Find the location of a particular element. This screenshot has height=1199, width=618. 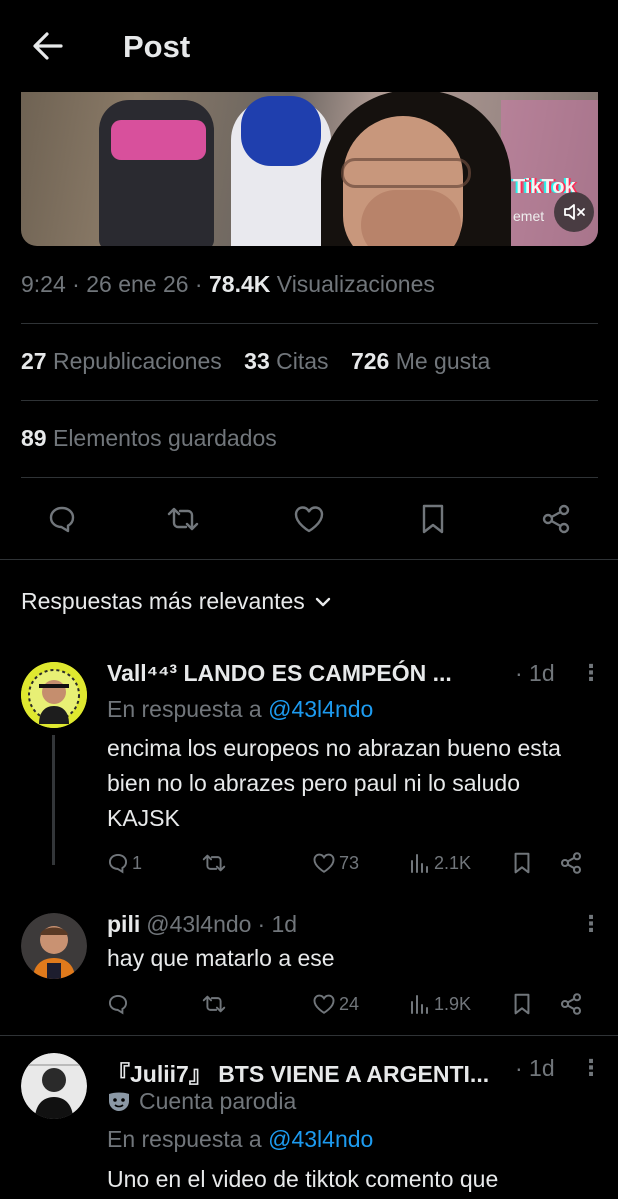

theater-mask-icon is located at coordinates (119, 1101).